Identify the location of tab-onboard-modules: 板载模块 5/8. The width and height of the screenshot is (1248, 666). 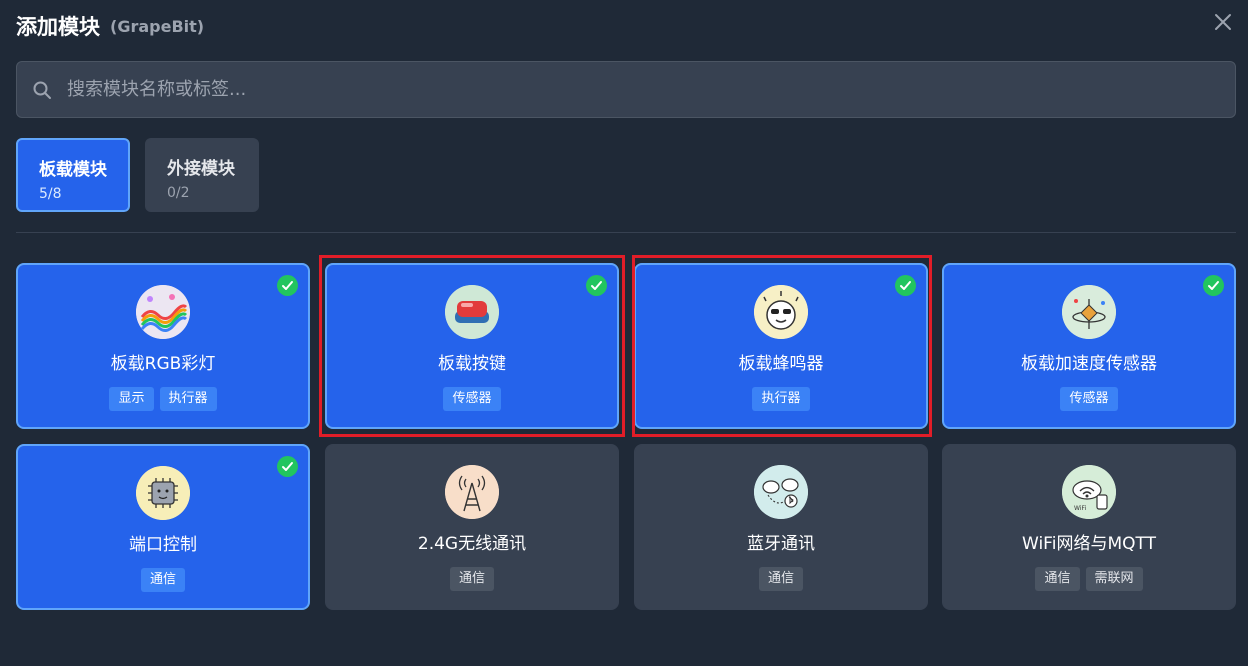
(73, 175).